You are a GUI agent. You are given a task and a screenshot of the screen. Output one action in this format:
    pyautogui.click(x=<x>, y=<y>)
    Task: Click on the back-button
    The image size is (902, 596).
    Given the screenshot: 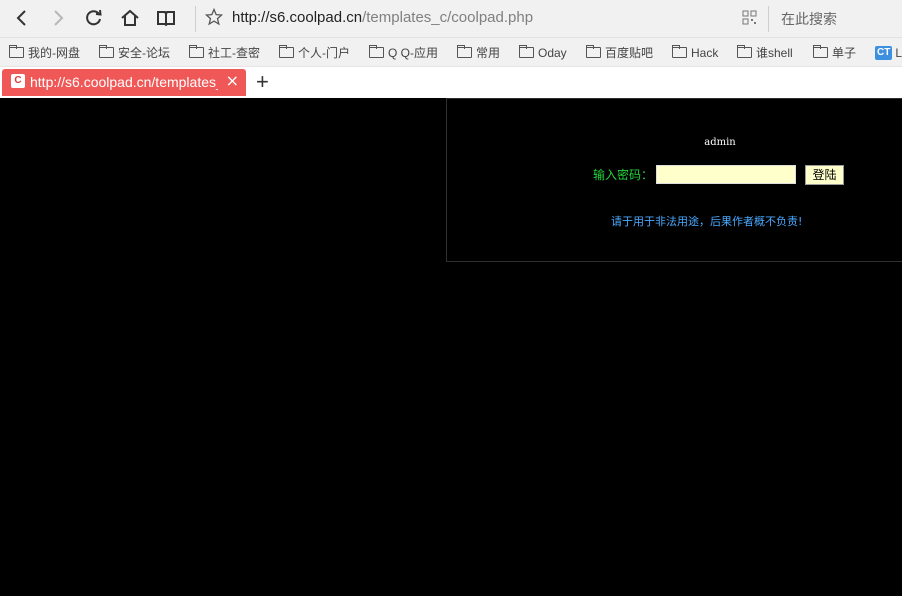 What is the action you would take?
    pyautogui.click(x=22, y=18)
    